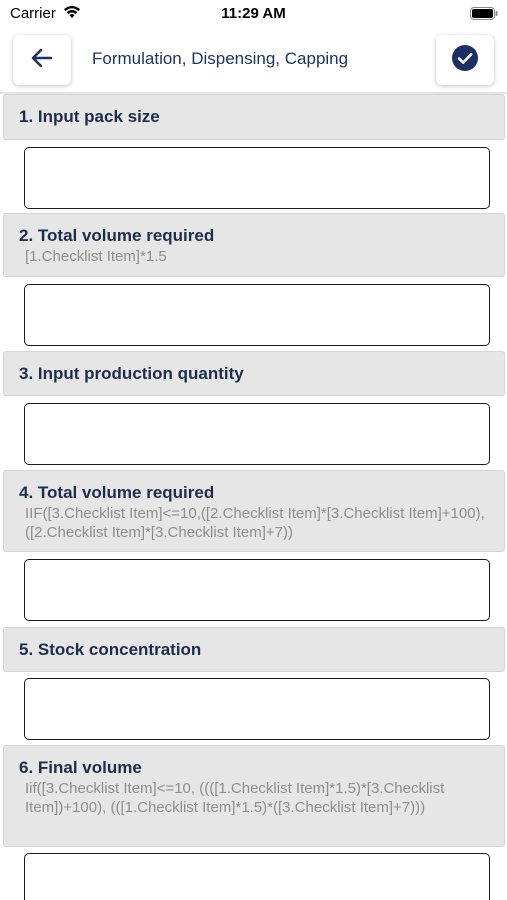 This screenshot has height=900, width=507. I want to click on checklist-item-title: 4. Total volume required, so click(117, 492).